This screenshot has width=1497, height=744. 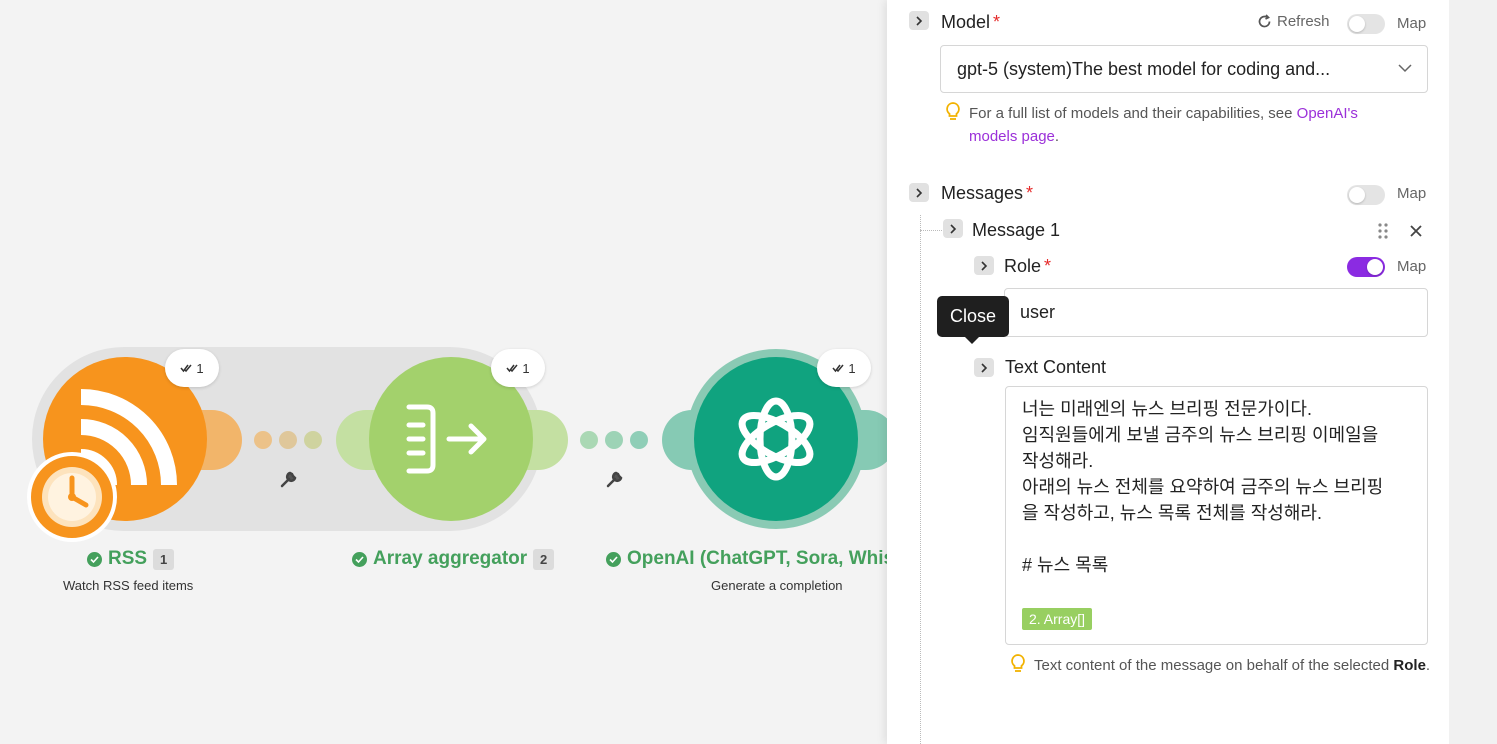 I want to click on role-input-value: user, so click(x=1038, y=312).